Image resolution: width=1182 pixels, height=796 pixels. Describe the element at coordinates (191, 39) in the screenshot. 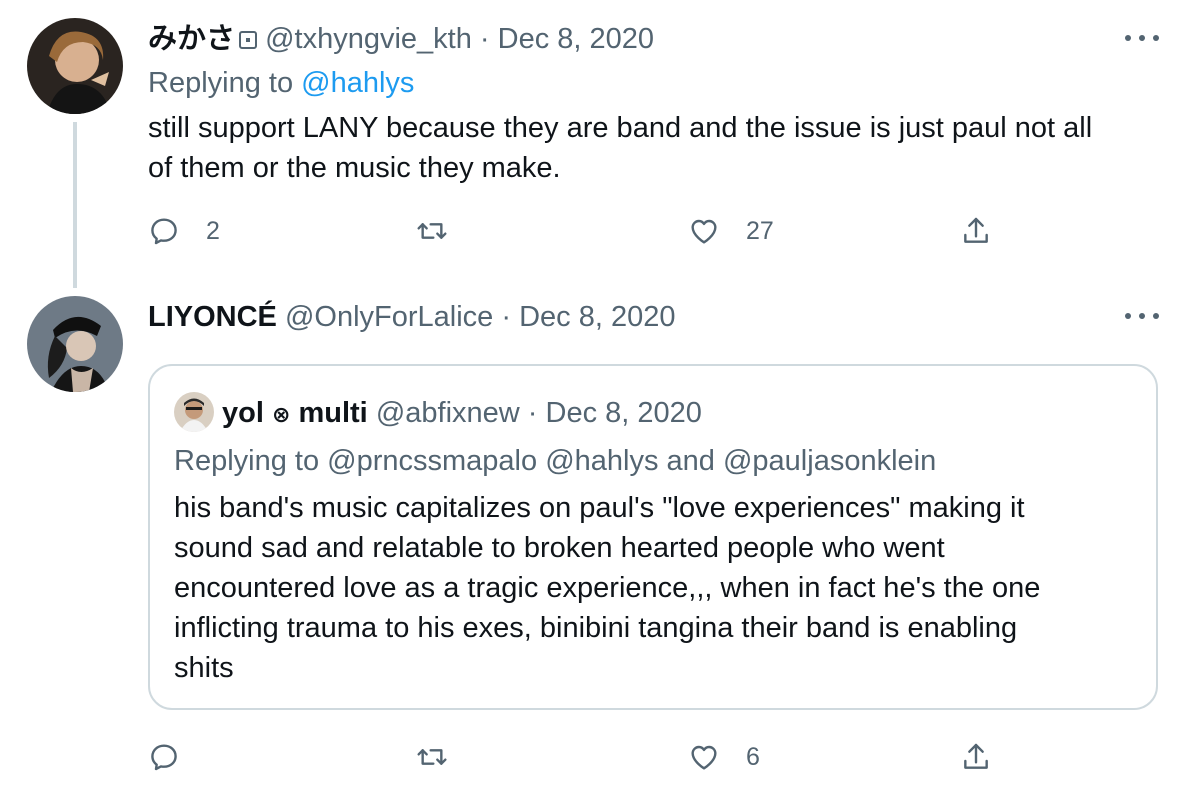

I see `display-name: みかさ` at that location.